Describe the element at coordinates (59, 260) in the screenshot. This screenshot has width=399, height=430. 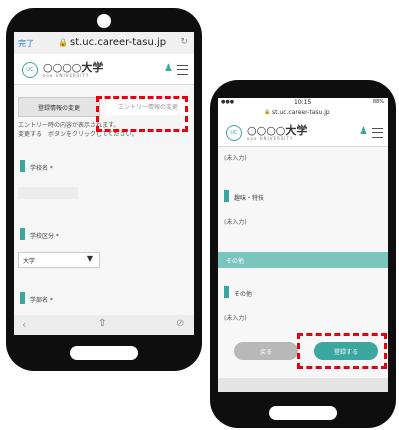
I see `school-type-select: 大学 ▼` at that location.